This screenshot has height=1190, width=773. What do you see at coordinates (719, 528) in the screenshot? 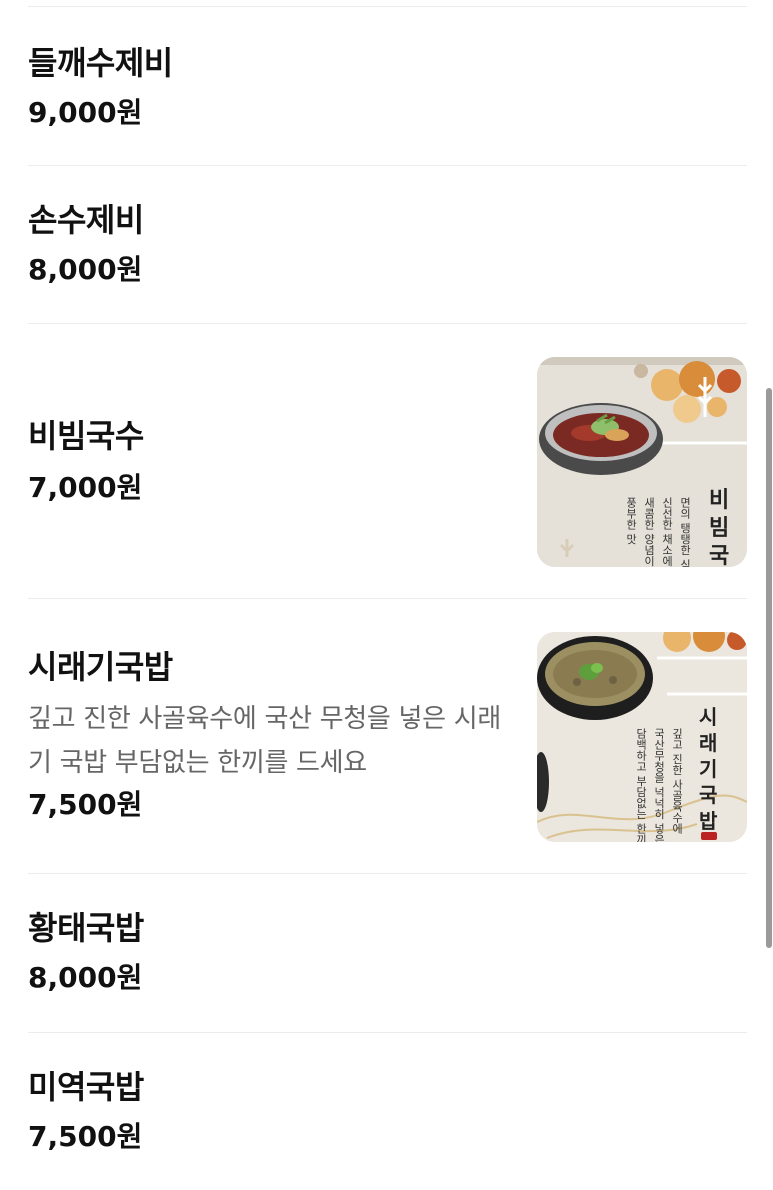
I see `svg-text: 빔` at bounding box center [719, 528].